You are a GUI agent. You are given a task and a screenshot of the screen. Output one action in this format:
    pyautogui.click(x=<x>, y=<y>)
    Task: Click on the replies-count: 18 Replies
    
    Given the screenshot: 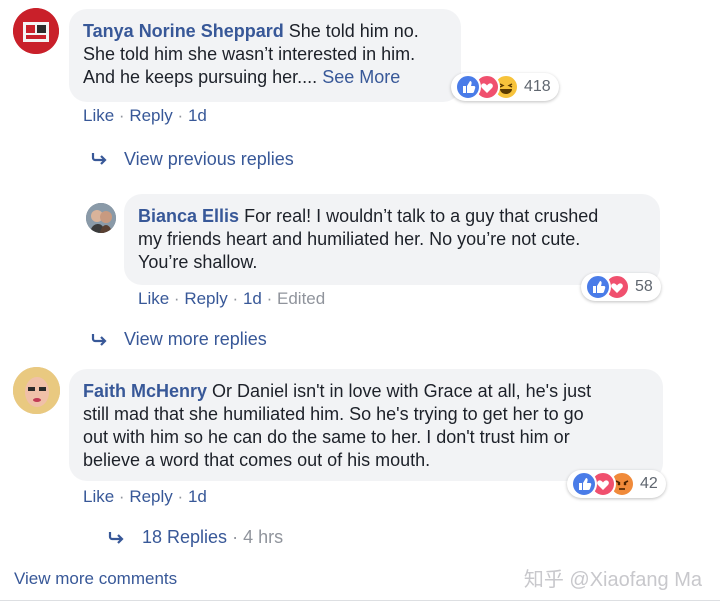 What is the action you would take?
    pyautogui.click(x=184, y=537)
    